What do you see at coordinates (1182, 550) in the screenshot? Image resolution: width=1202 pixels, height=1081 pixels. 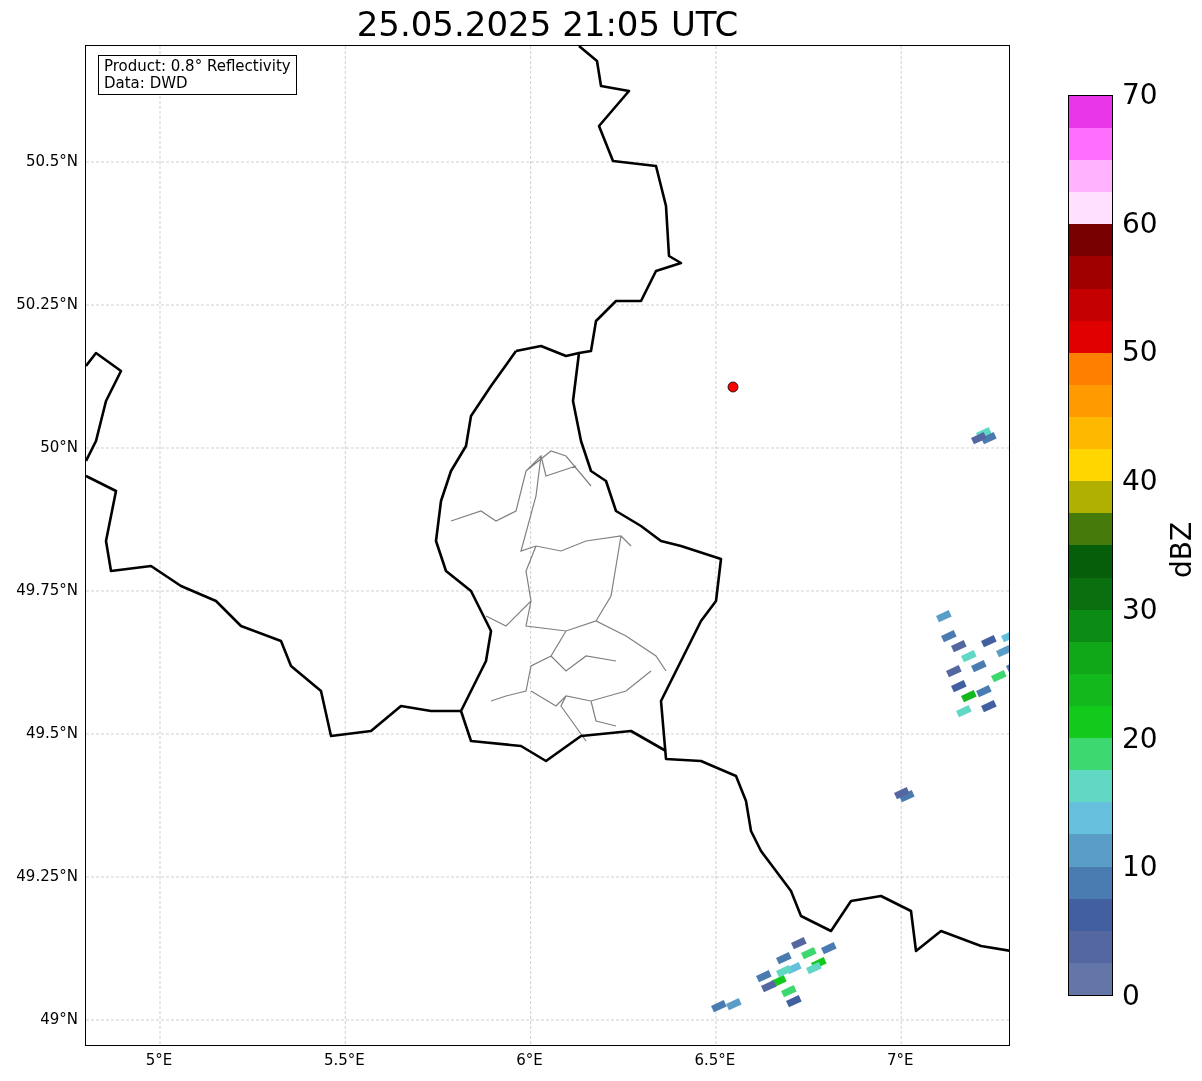 I see `colorbar-axis-label: dBZ` at bounding box center [1182, 550].